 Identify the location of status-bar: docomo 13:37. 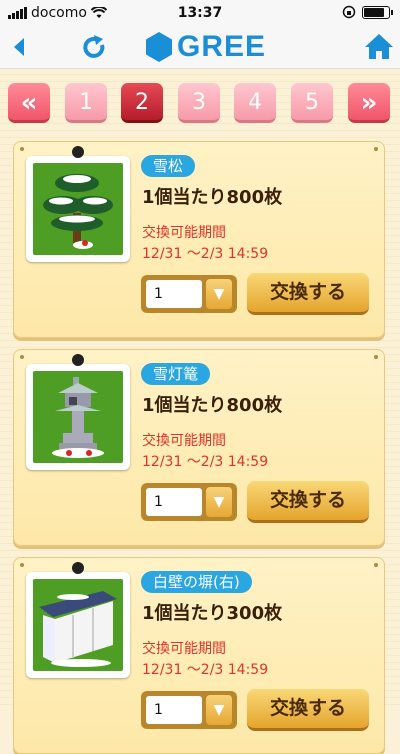
(200, 13).